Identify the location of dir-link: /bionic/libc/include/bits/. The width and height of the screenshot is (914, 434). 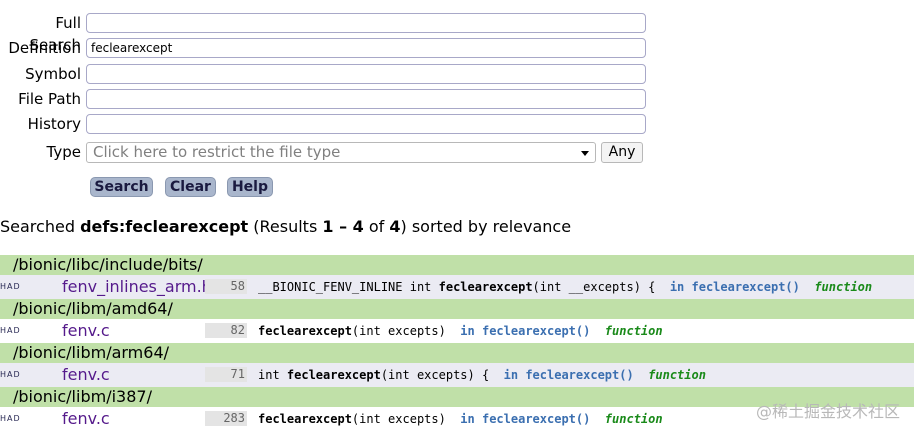
(108, 265).